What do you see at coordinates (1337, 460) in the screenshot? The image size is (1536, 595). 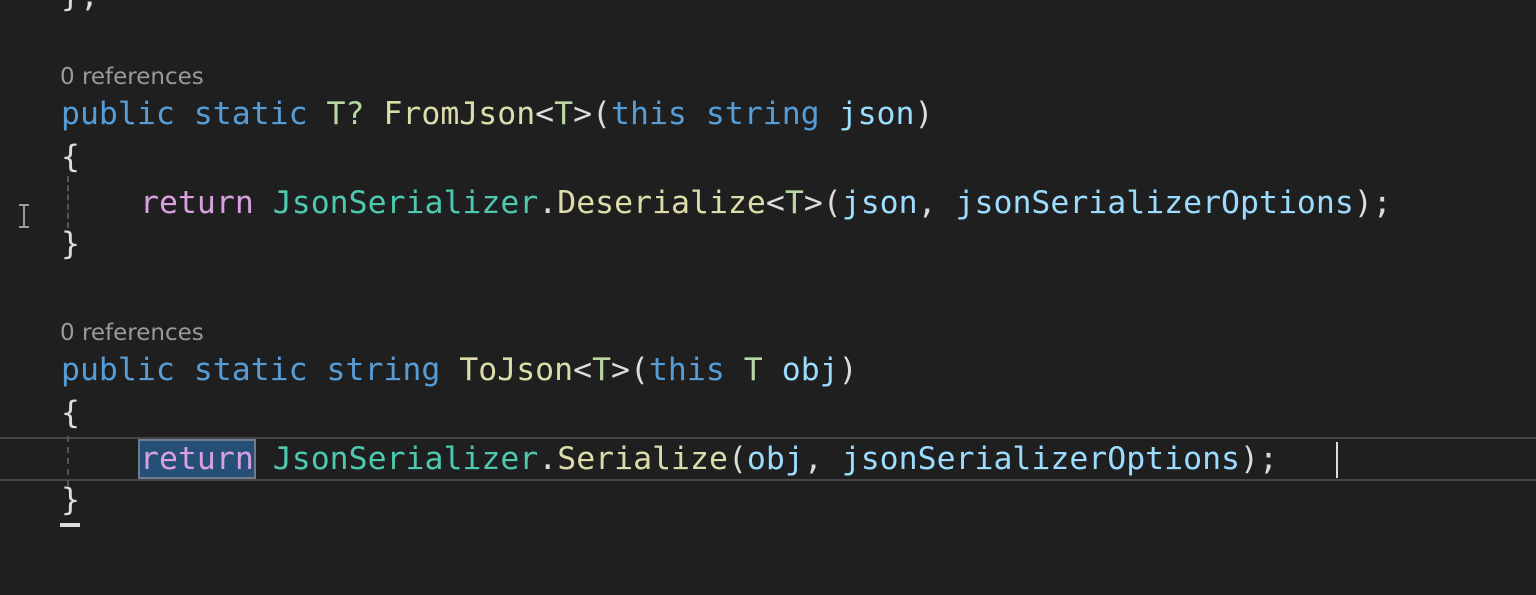 I see `text-caret` at bounding box center [1337, 460].